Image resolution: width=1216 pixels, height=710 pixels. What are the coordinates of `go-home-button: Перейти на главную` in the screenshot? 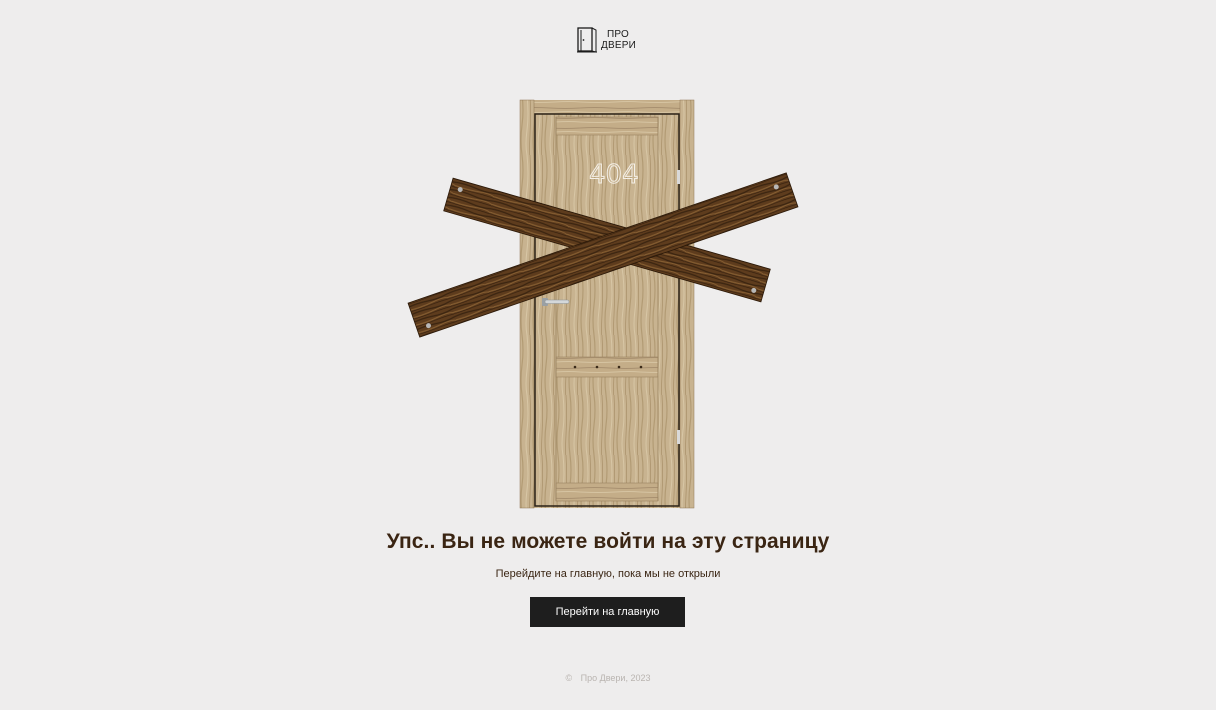 It's located at (607, 612).